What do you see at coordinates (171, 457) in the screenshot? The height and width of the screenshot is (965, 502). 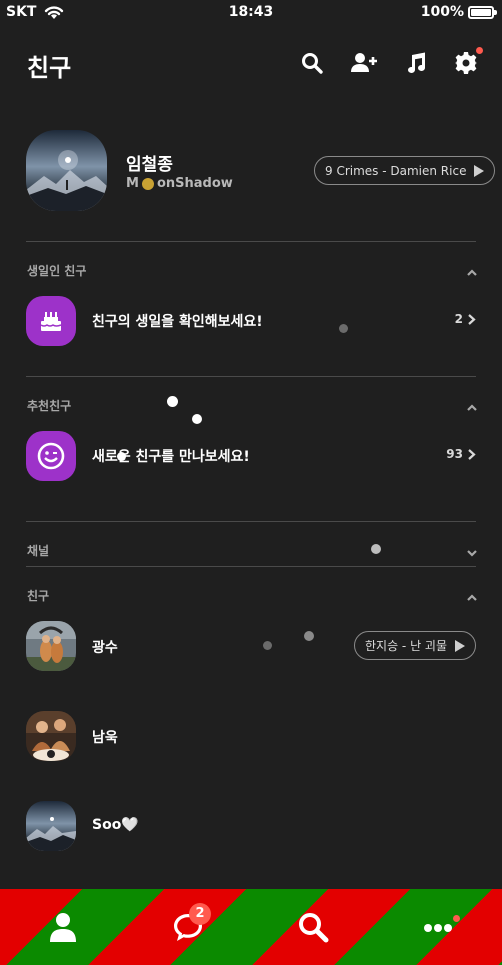 I see `recommended-row-text: 새로운 친구를 만나보세요!` at bounding box center [171, 457].